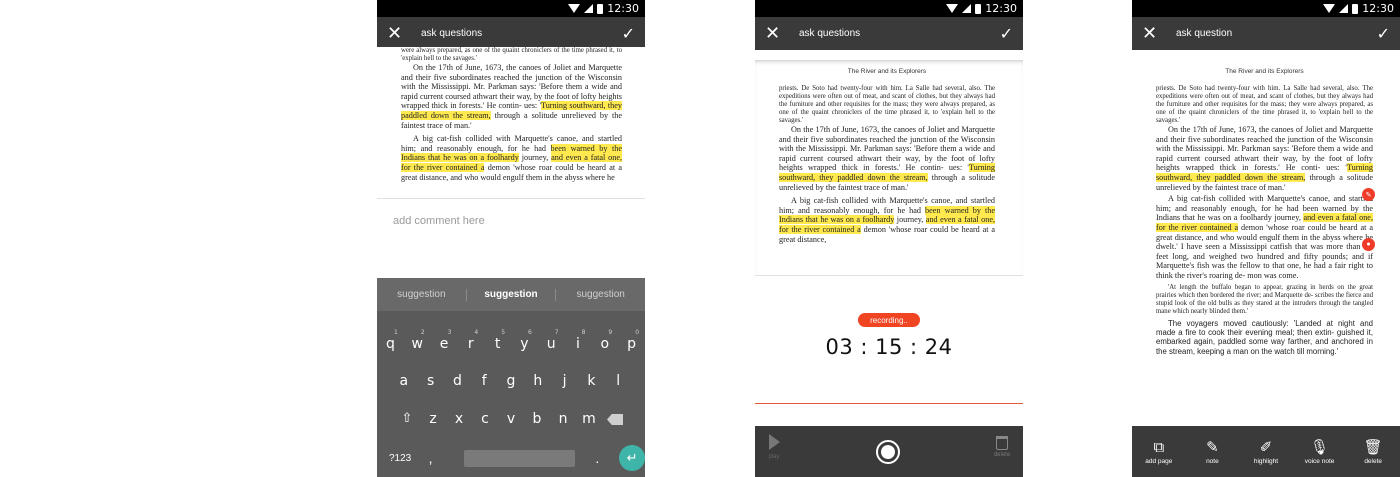 The height and width of the screenshot is (477, 1400). I want to click on suggestion-bar: suggestion suggestion suggestion, so click(511, 294).